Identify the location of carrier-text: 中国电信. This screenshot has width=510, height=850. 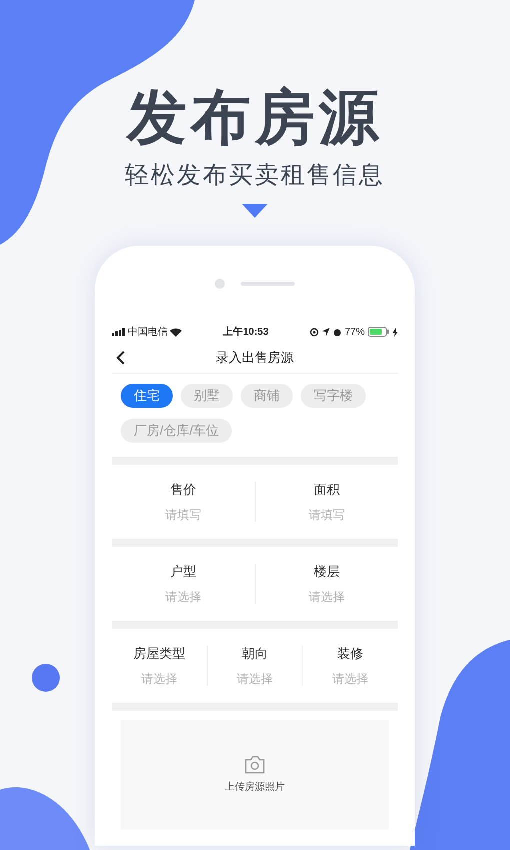
(148, 333).